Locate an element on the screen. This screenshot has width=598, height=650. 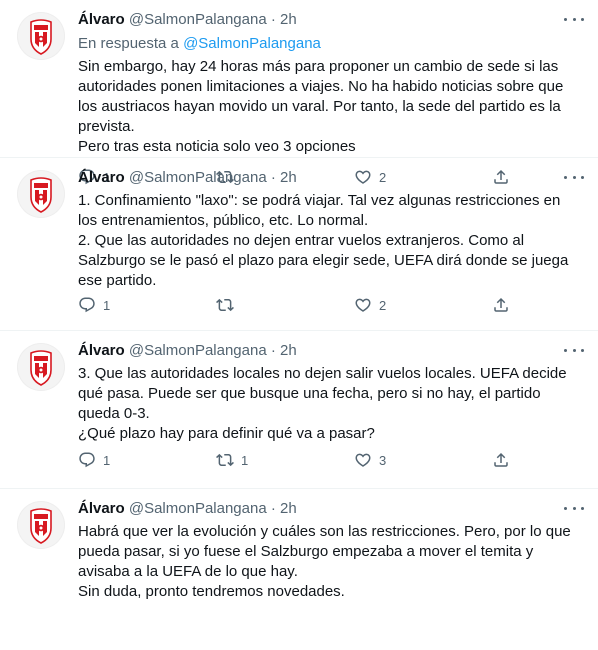
like-button: 2 is located at coordinates (394, 305).